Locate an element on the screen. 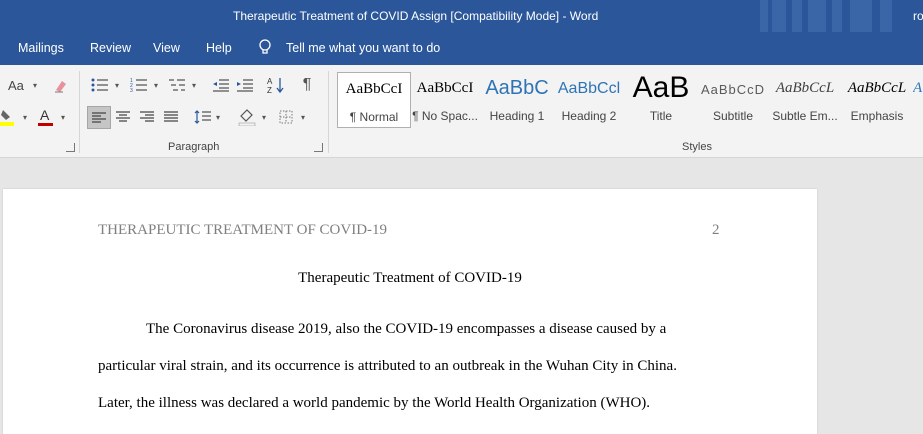 This screenshot has width=923, height=434. style-title: AaB Title is located at coordinates (661, 98).